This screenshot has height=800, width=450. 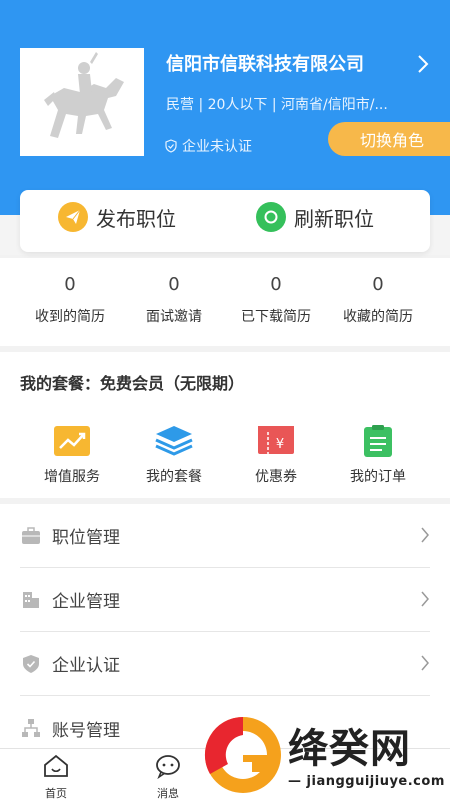 I want to click on certification-label: 企业未认证, so click(x=217, y=147).